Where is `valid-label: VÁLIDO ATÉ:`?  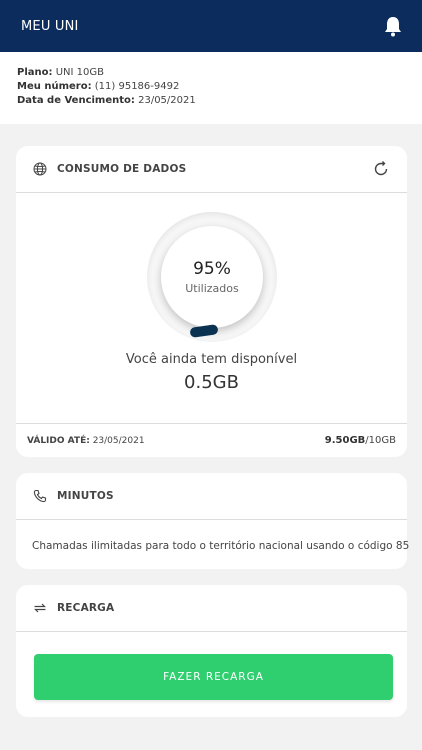 valid-label: VÁLIDO ATÉ: is located at coordinates (58, 440).